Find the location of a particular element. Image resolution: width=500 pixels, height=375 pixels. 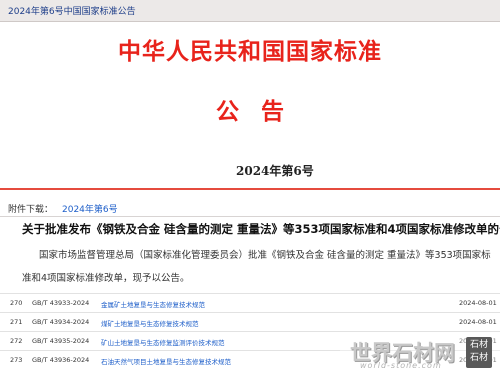

page-tab-title: 2024年第6号中国国家标准公告 is located at coordinates (72, 12).